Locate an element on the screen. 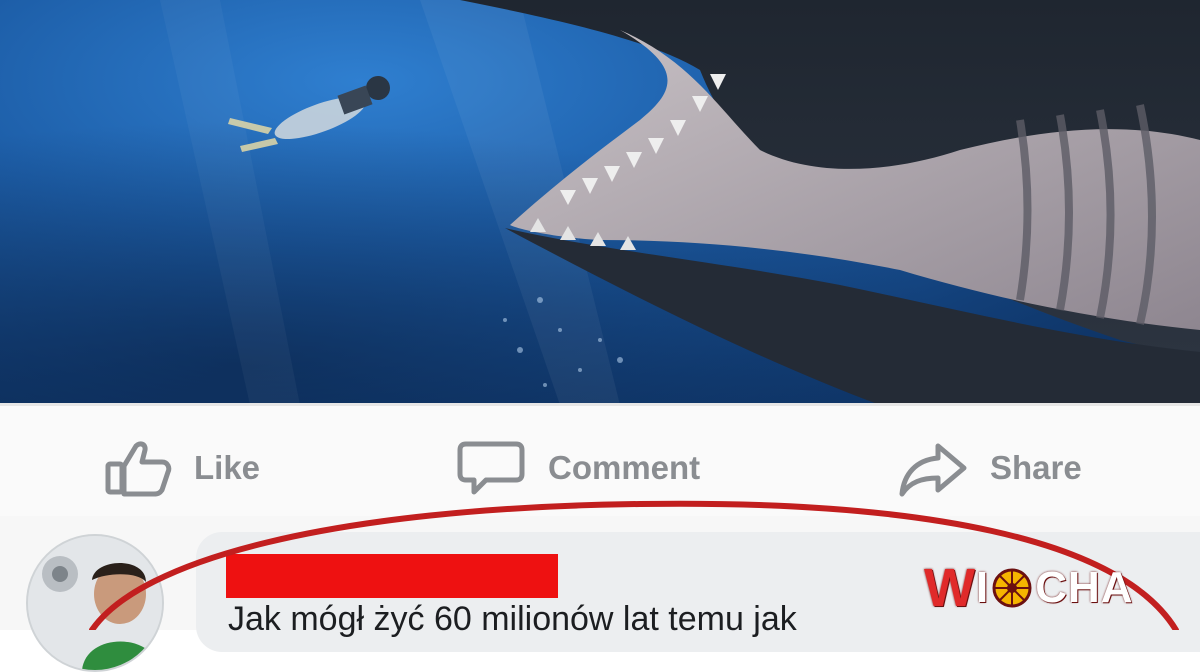  site-watermark-logo: W I CHA is located at coordinates (1029, 588).